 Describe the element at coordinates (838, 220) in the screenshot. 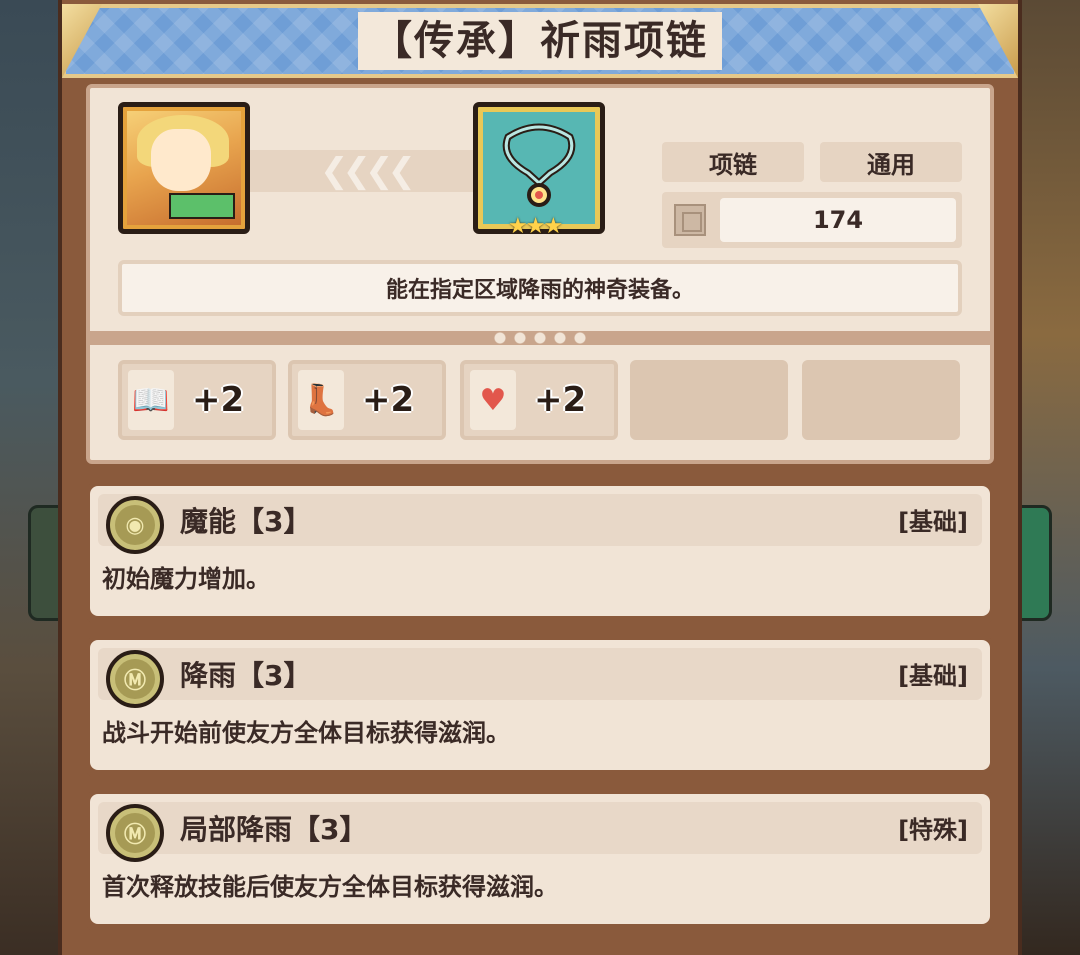

I see `power-value: 174` at that location.